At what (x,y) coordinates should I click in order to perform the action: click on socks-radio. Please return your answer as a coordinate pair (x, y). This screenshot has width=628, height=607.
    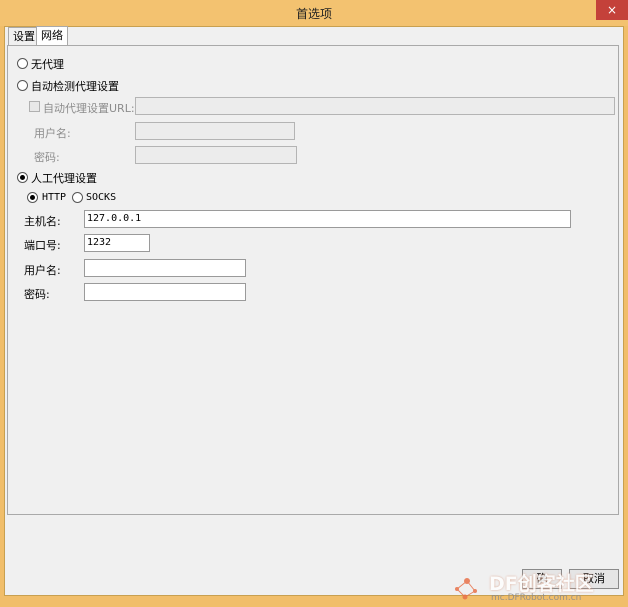
    Looking at the image, I should click on (77, 197).